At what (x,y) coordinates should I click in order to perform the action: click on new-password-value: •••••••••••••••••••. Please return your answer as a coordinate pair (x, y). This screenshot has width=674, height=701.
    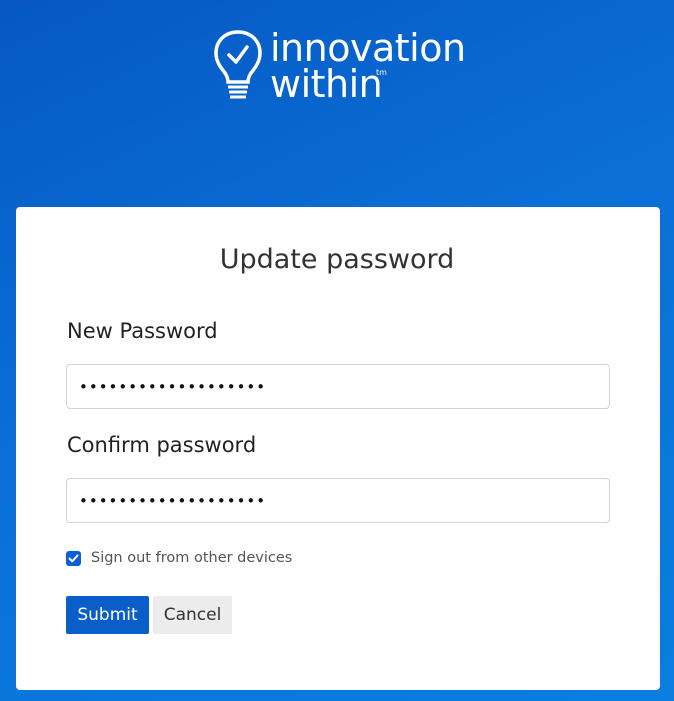
    Looking at the image, I should click on (173, 386).